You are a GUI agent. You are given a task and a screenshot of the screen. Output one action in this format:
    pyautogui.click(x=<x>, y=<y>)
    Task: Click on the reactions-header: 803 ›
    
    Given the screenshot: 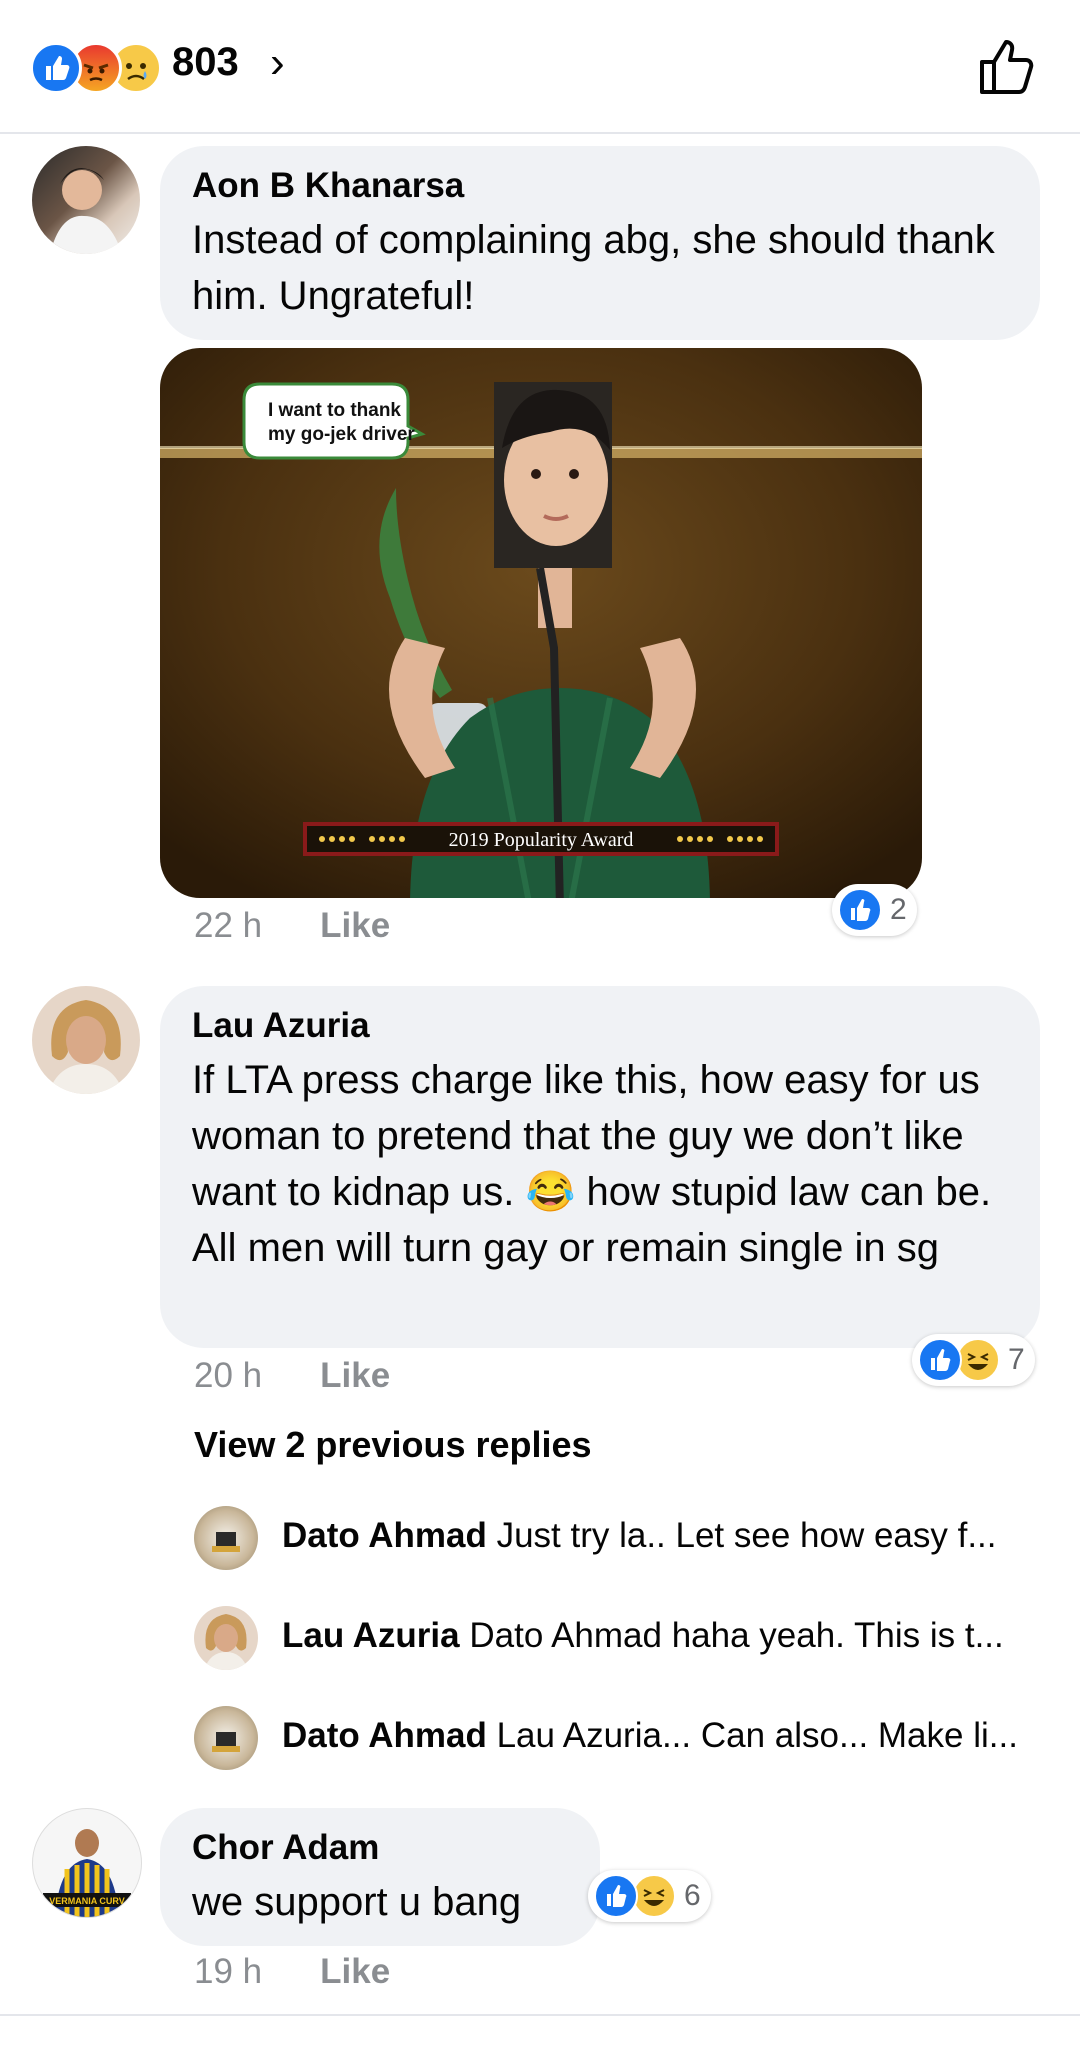 What is the action you would take?
    pyautogui.click(x=540, y=67)
    